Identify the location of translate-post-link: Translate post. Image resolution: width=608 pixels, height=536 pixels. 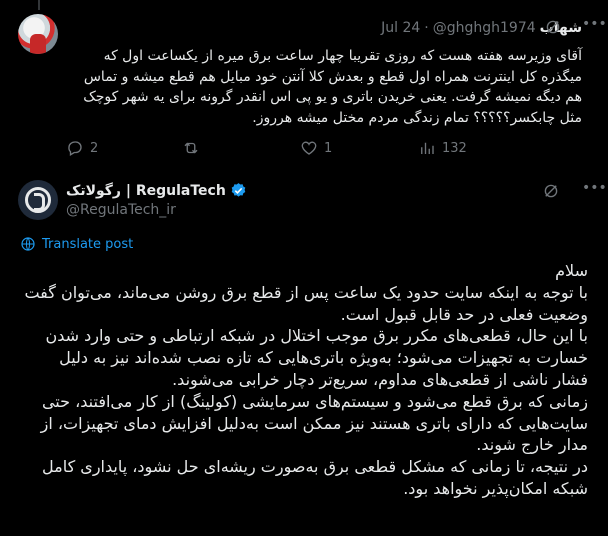
(76, 244).